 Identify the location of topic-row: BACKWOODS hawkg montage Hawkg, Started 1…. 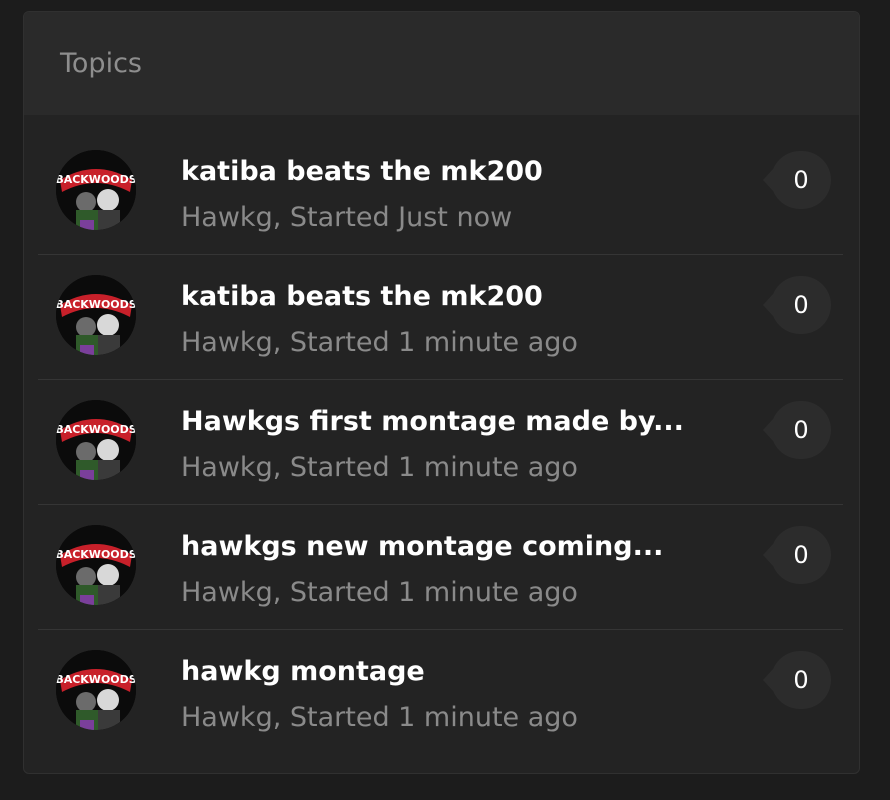
(440, 692).